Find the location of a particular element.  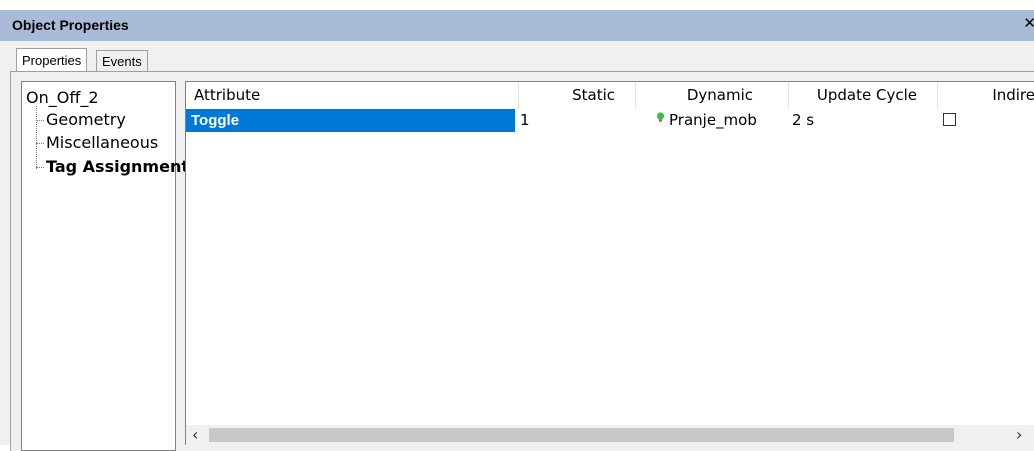

window-title: Object Properties is located at coordinates (70, 25).